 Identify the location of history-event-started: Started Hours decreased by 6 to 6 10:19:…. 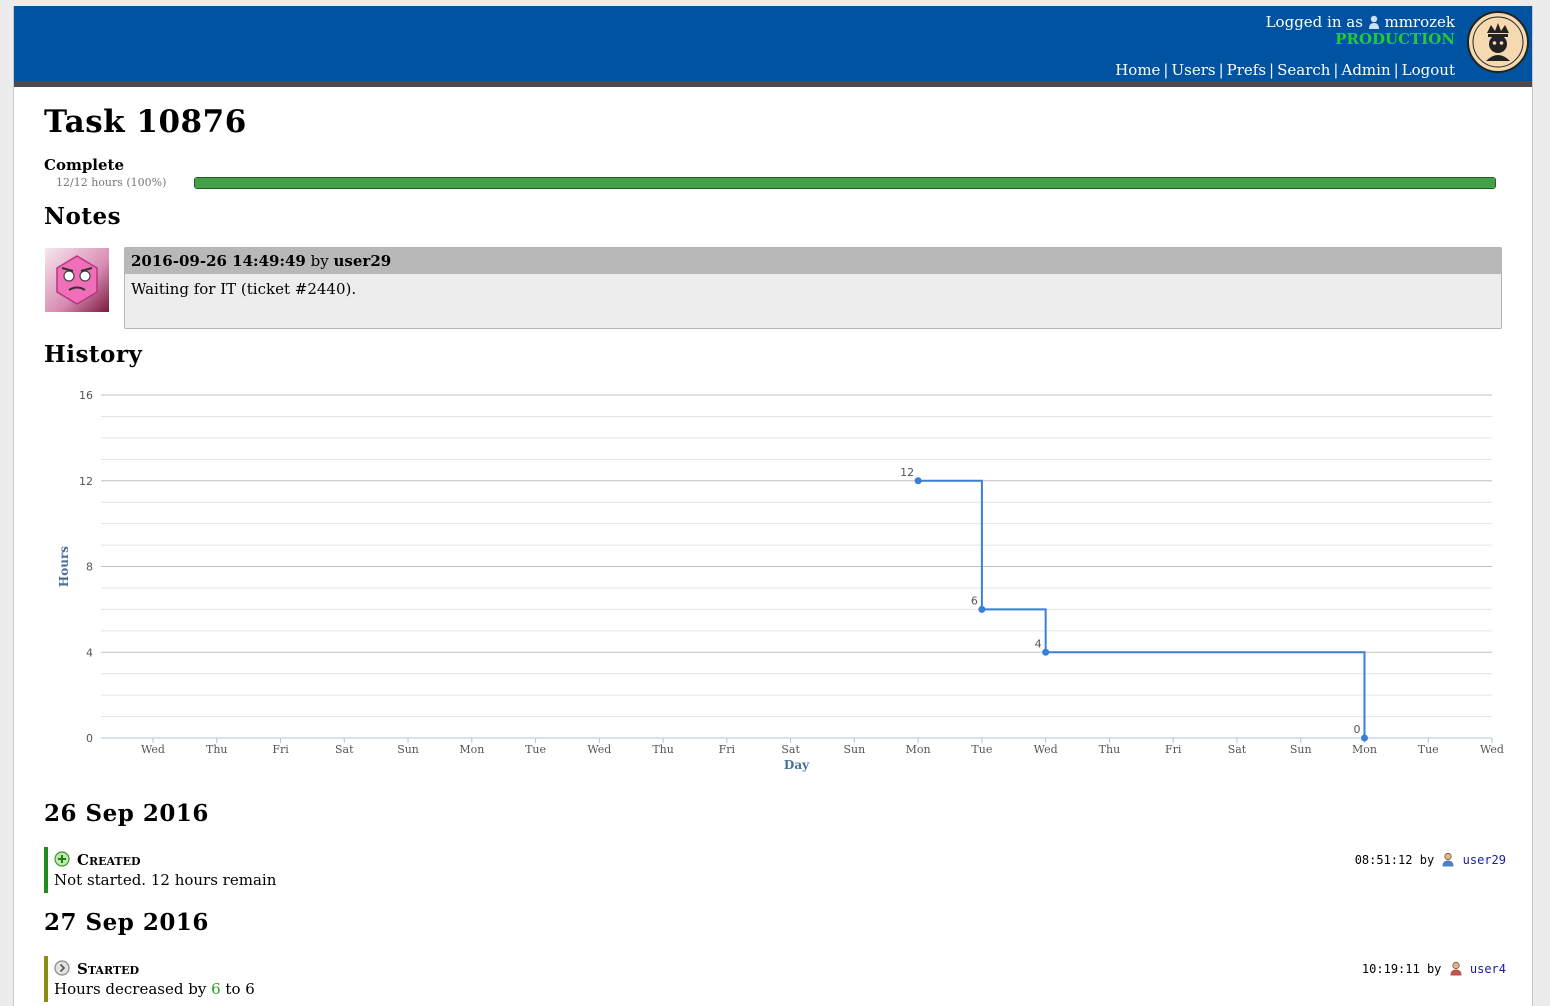
(775, 979).